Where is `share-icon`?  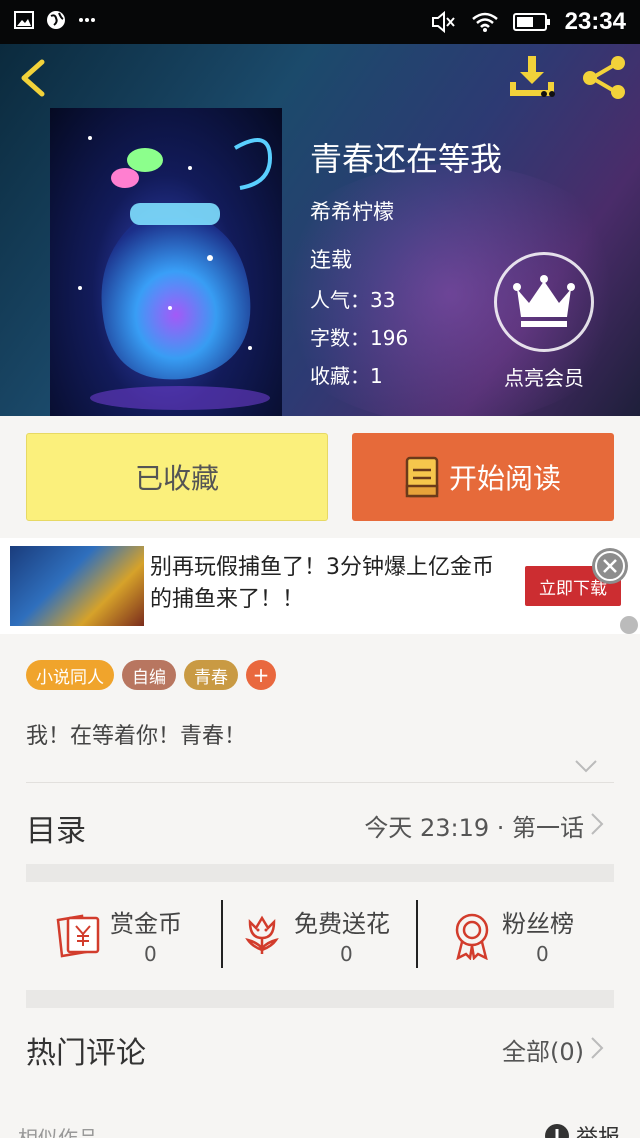 share-icon is located at coordinates (604, 77).